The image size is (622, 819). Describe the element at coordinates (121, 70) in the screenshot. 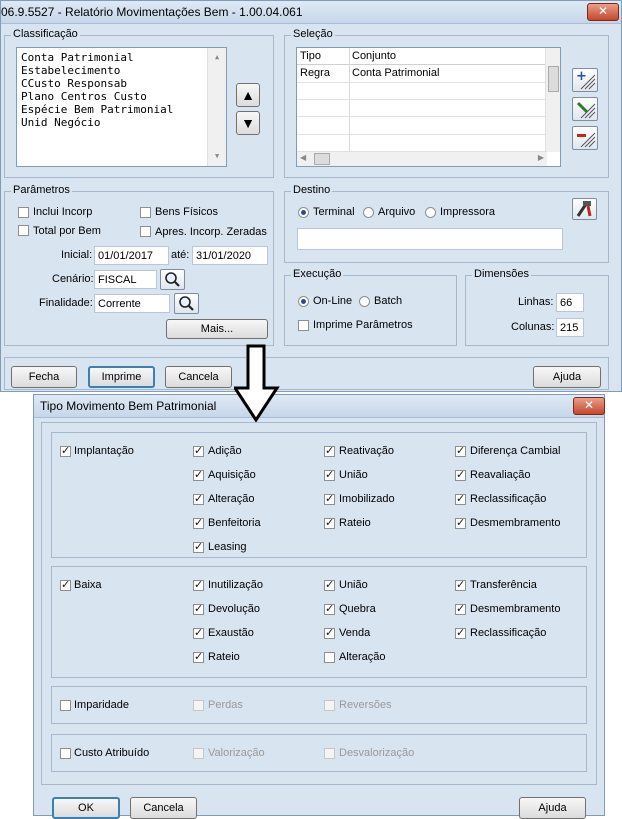

I see `list-item: Estabelecimento` at that location.